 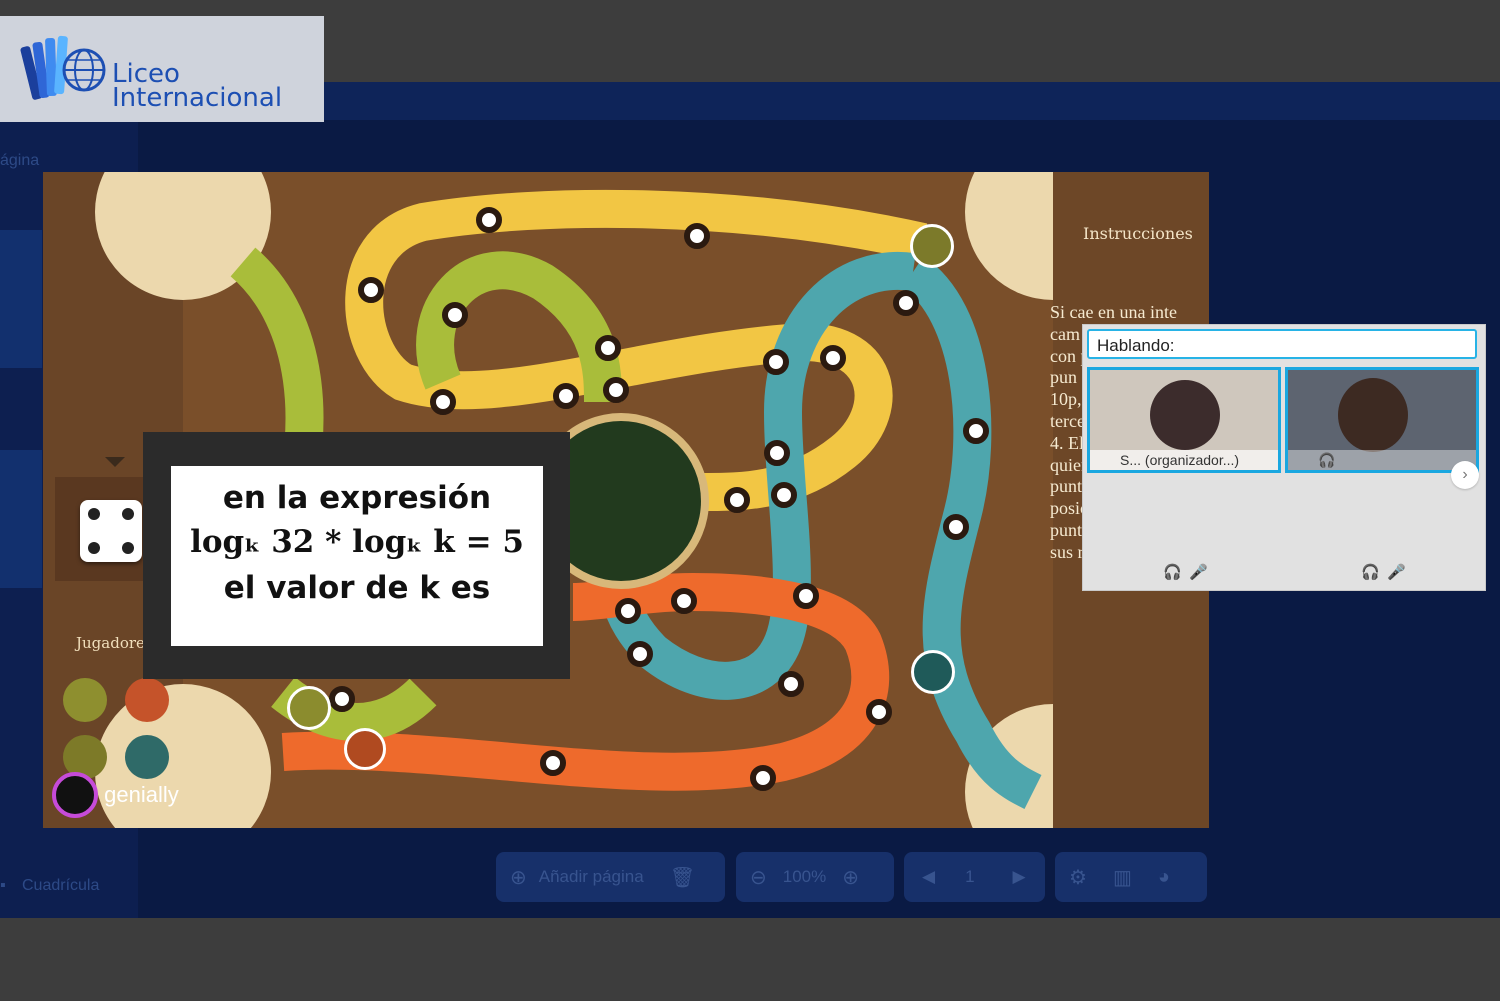 What do you see at coordinates (162, 69) in the screenshot?
I see `brand-logo: Liceo Internacional` at bounding box center [162, 69].